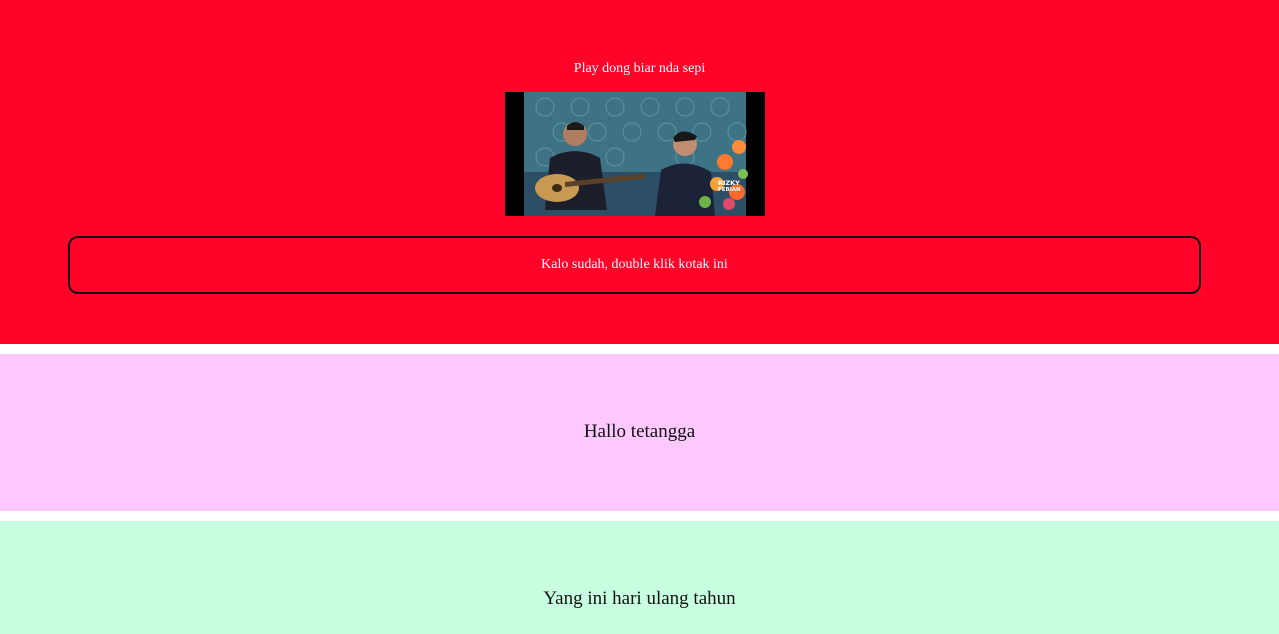 The image size is (1279, 634). Describe the element at coordinates (639, 598) in the screenshot. I see `birthday-text: Yang ini hari ulang tahun` at that location.